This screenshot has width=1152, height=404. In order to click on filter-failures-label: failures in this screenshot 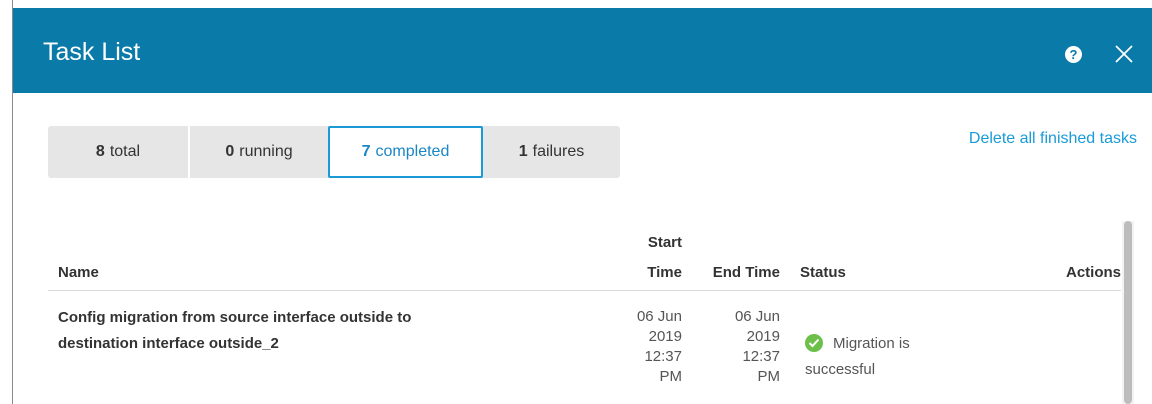, I will do `click(558, 151)`.